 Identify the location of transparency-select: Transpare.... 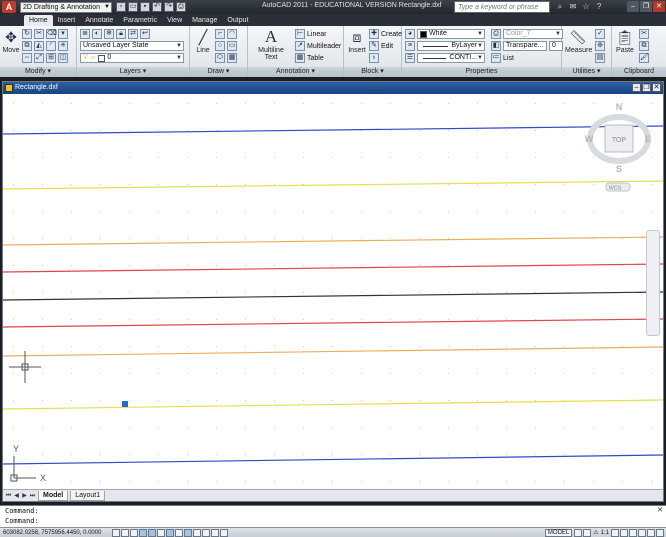
(525, 46).